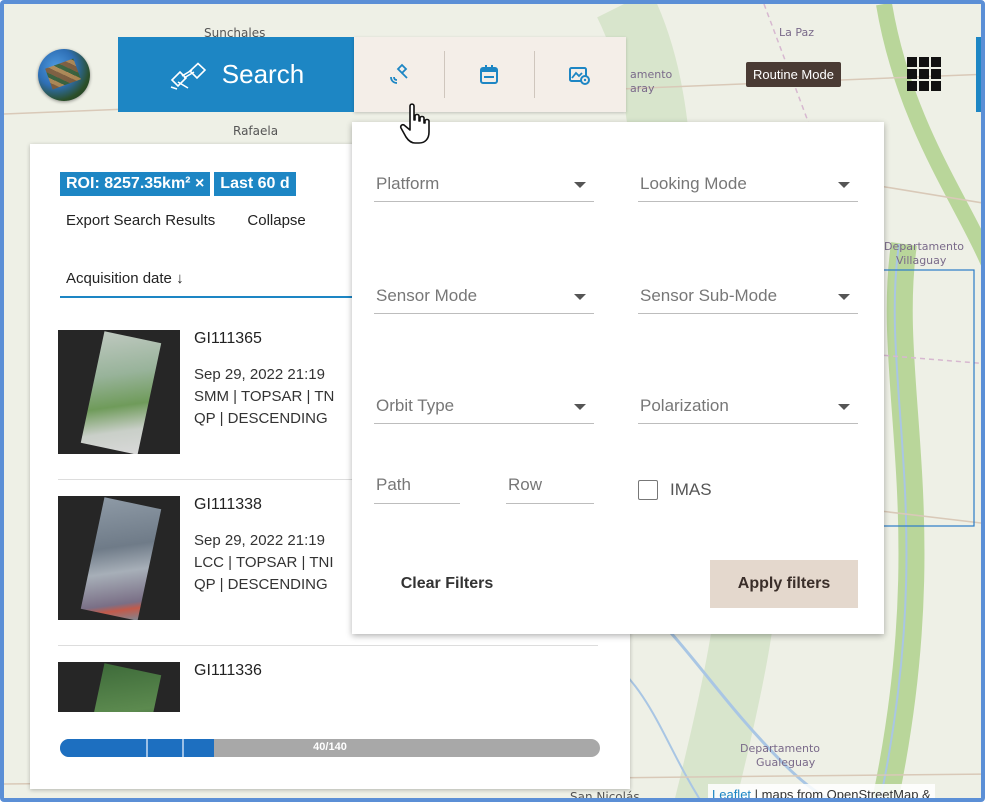 The height and width of the screenshot is (802, 985). I want to click on right-edge-button, so click(978, 74).